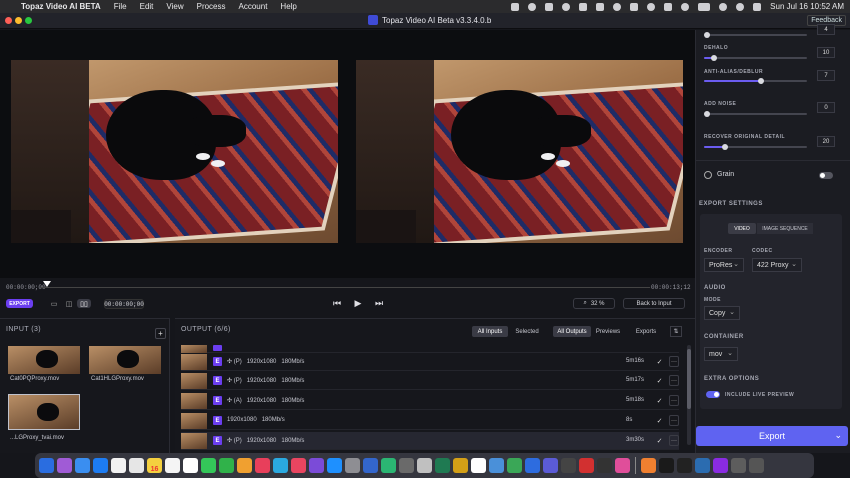 This screenshot has width=850, height=478. What do you see at coordinates (742, 228) in the screenshot?
I see `video-tab: VIDEO` at bounding box center [742, 228].